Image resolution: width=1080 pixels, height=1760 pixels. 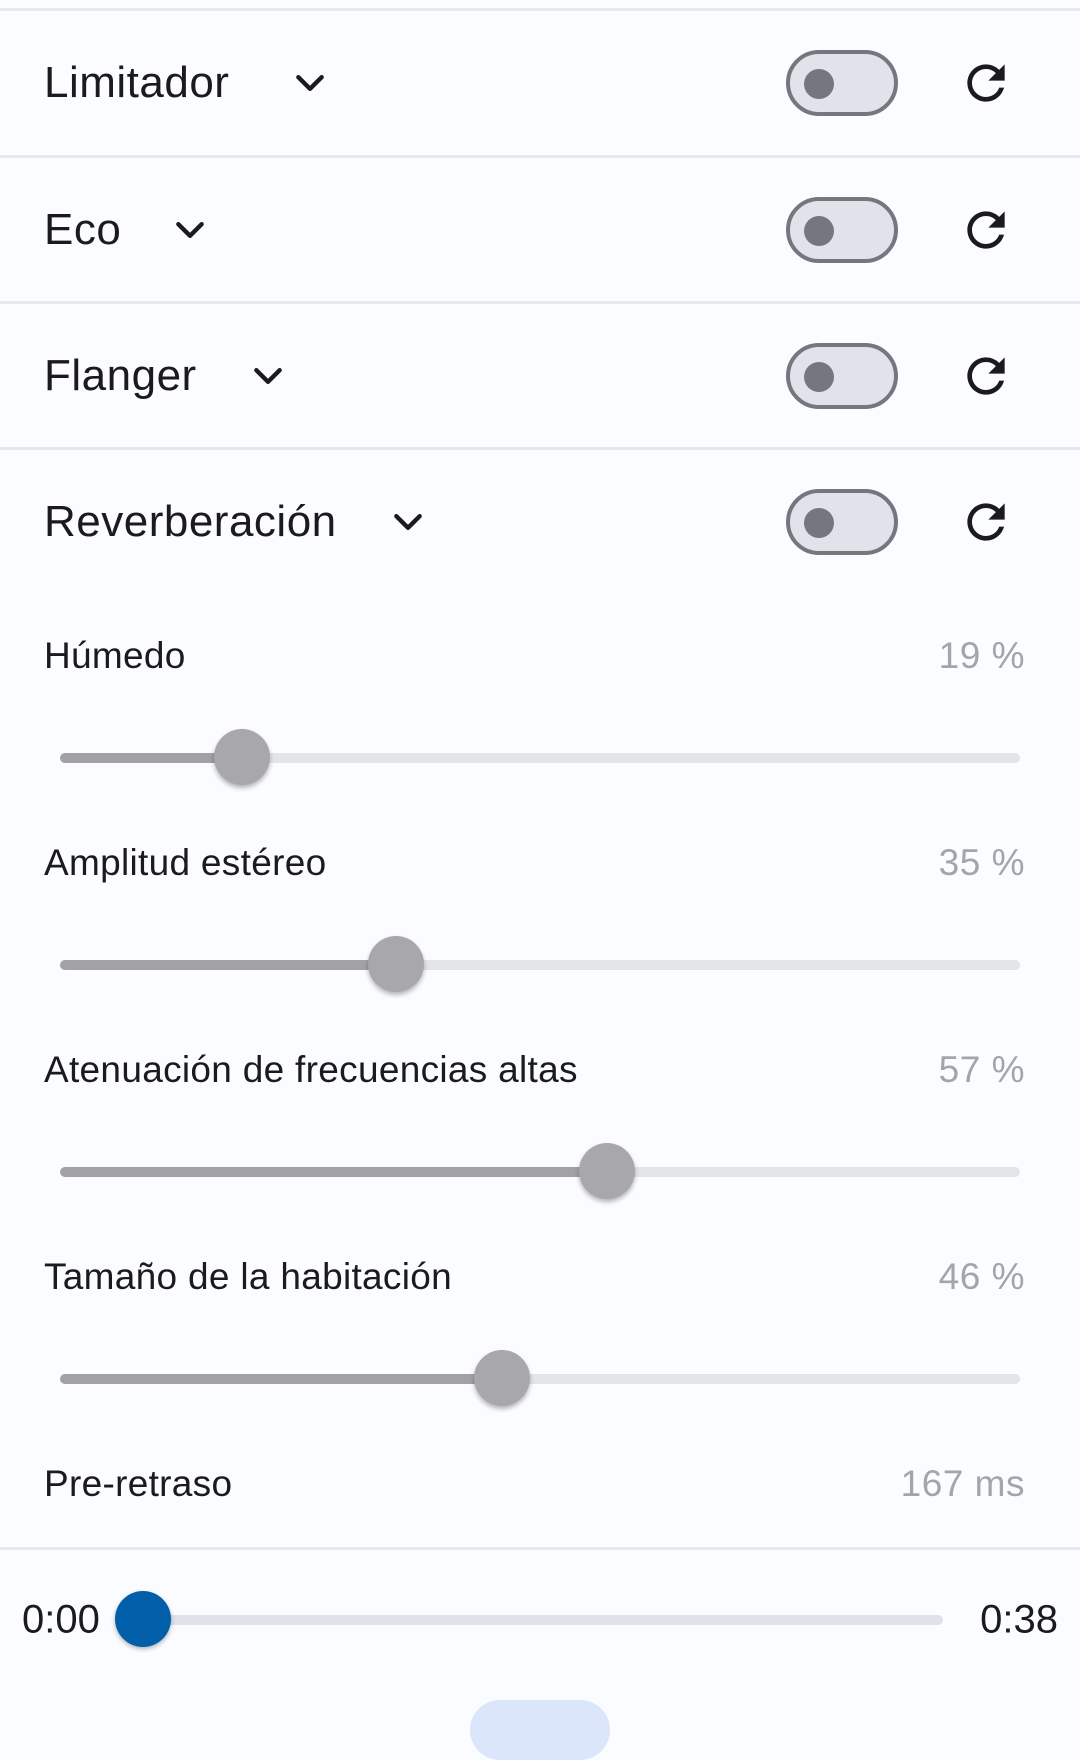 I want to click on param-value-stereo-width: 35 %, so click(x=981, y=862).